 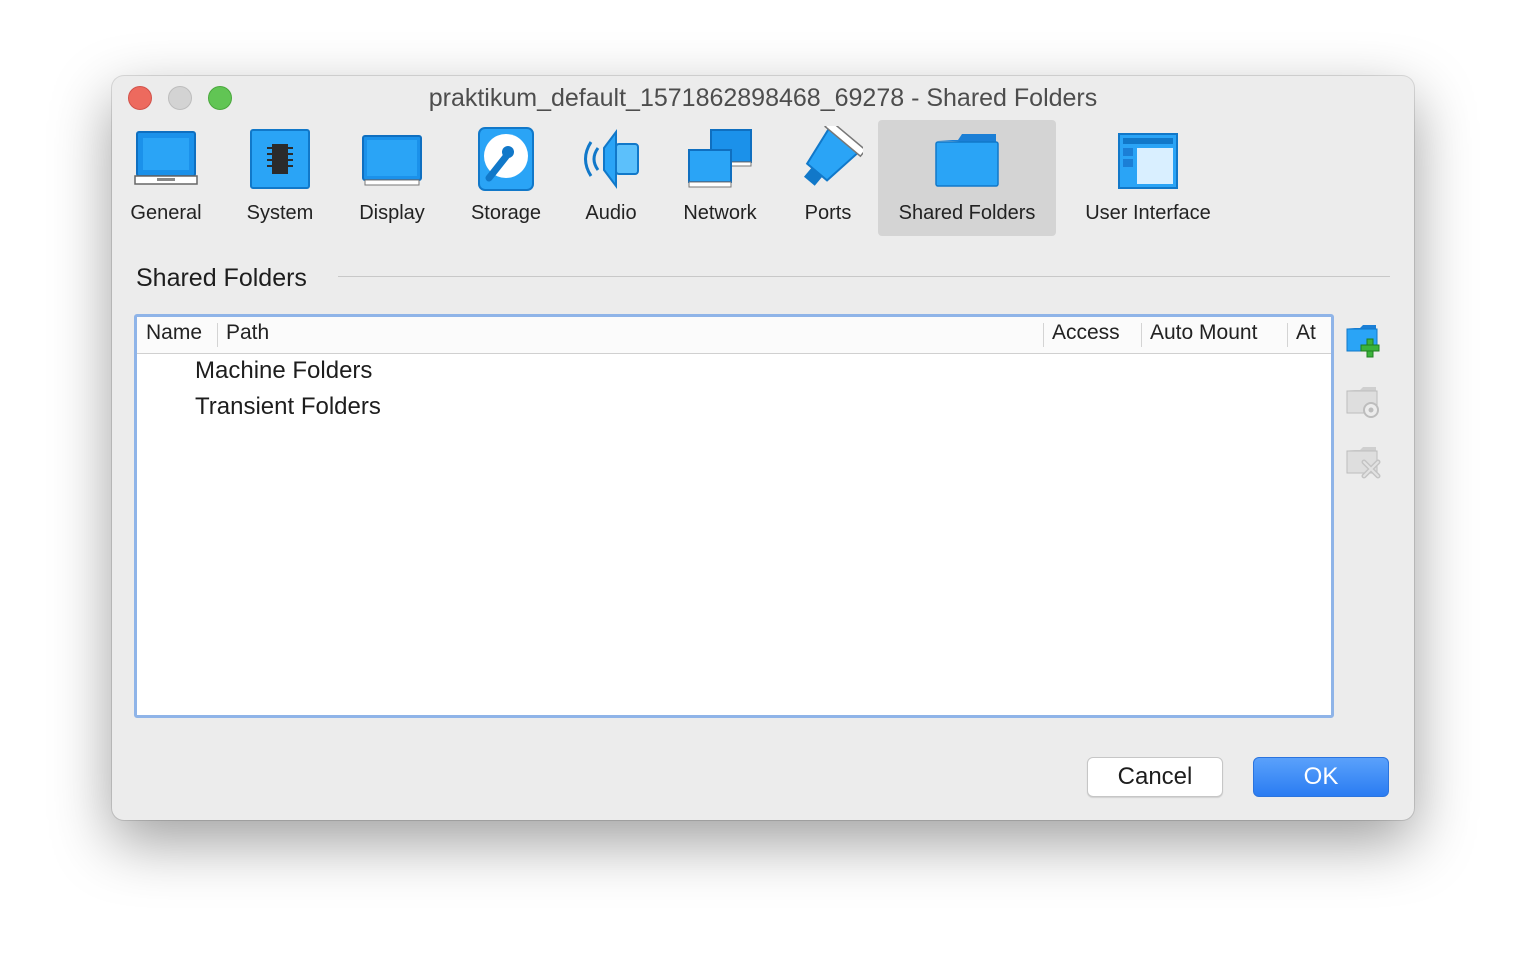 What do you see at coordinates (1362, 402) in the screenshot?
I see `edit-folder-icon` at bounding box center [1362, 402].